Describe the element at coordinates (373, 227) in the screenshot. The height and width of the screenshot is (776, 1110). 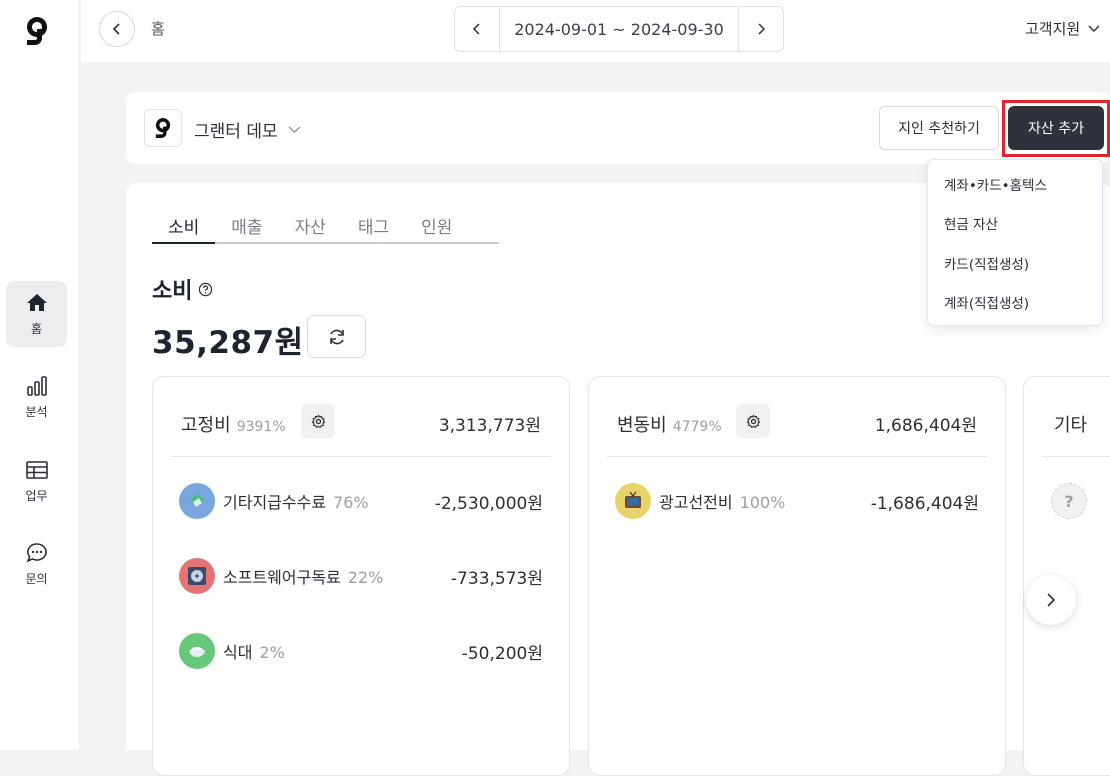
I see `tab-tags: 태그` at that location.